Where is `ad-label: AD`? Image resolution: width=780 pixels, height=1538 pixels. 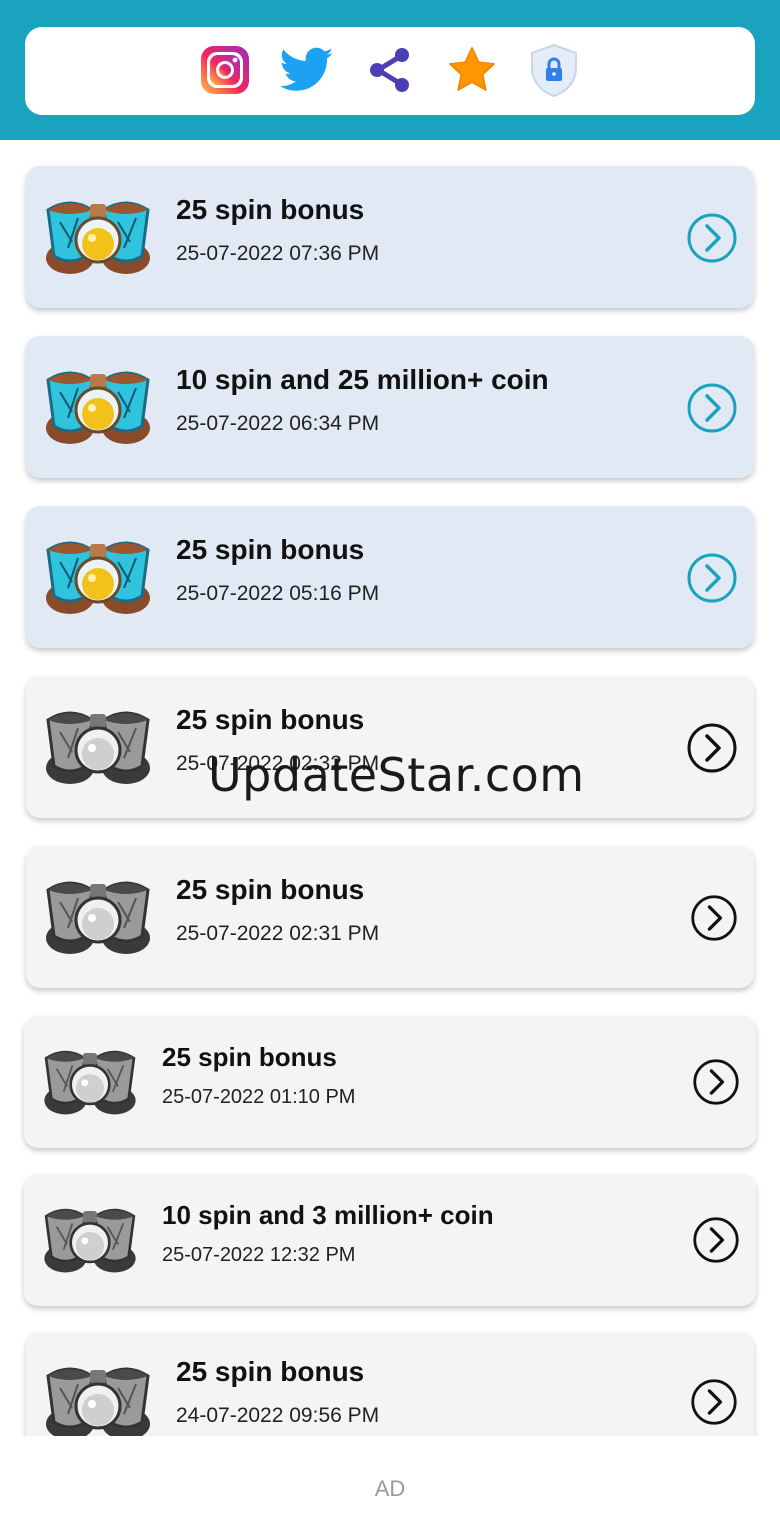 ad-label: AD is located at coordinates (390, 1488).